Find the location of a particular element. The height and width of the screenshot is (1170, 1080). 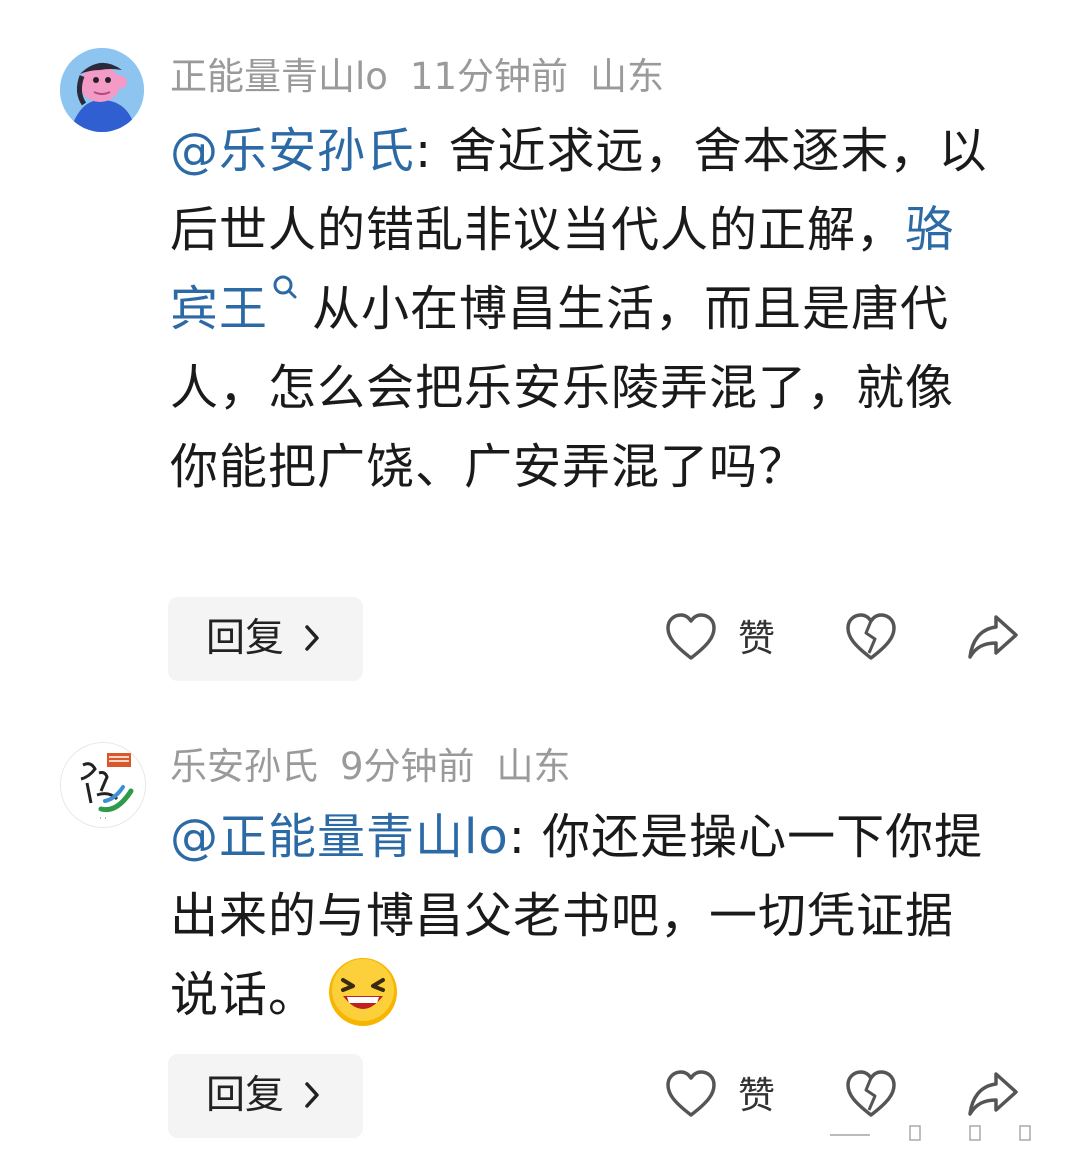

user-avatar: · · is located at coordinates (103, 785).